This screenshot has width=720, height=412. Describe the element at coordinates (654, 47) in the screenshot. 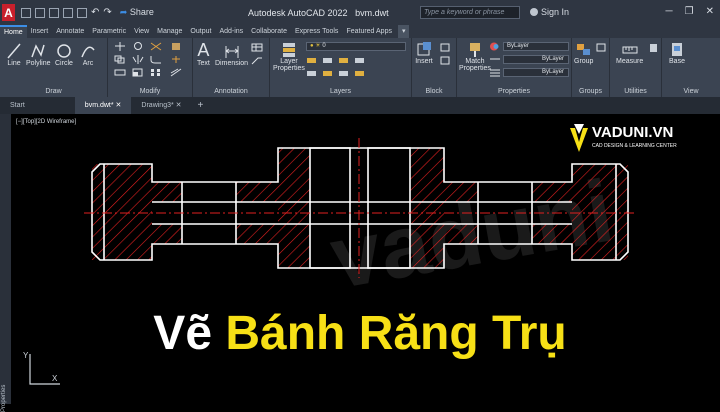

I see `calculator-icon` at that location.